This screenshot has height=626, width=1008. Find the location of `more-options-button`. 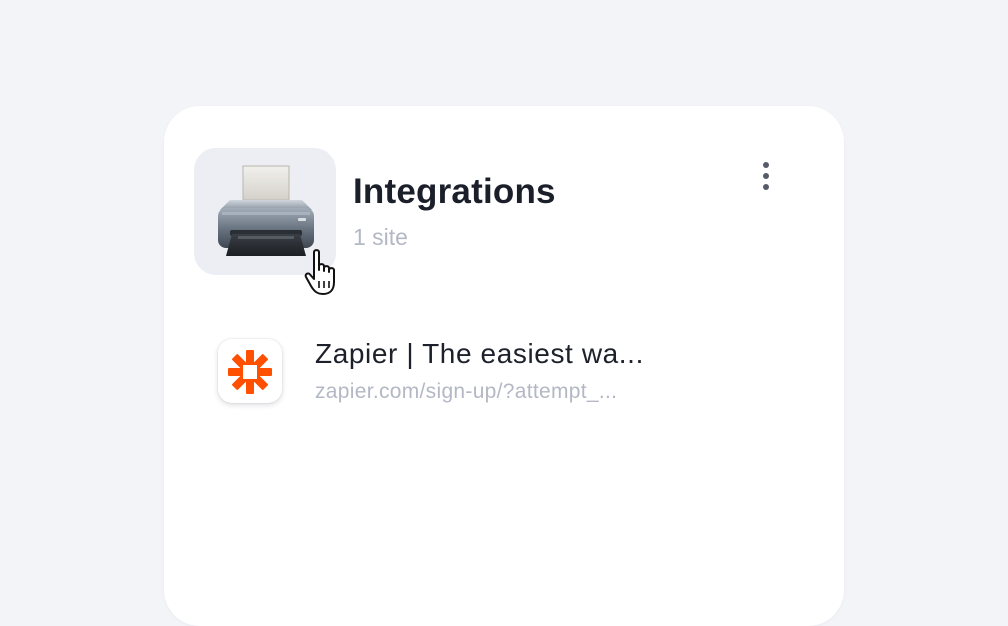

more-options-button is located at coordinates (766, 176).